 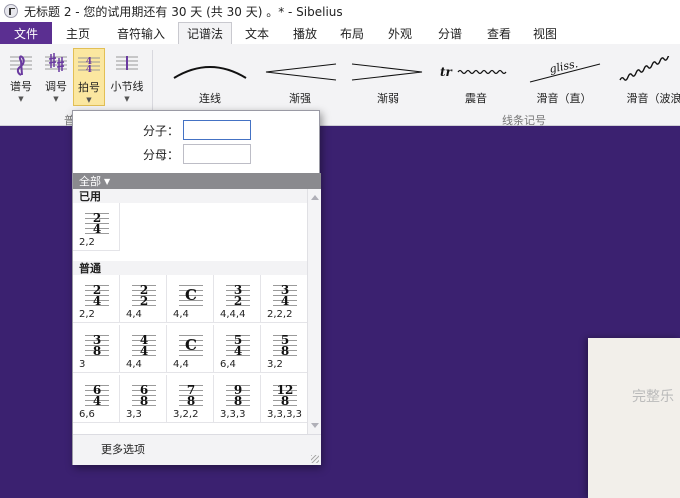 What do you see at coordinates (388, 98) in the screenshot?
I see `line-diminuendo-label: 渐弱` at bounding box center [388, 98].